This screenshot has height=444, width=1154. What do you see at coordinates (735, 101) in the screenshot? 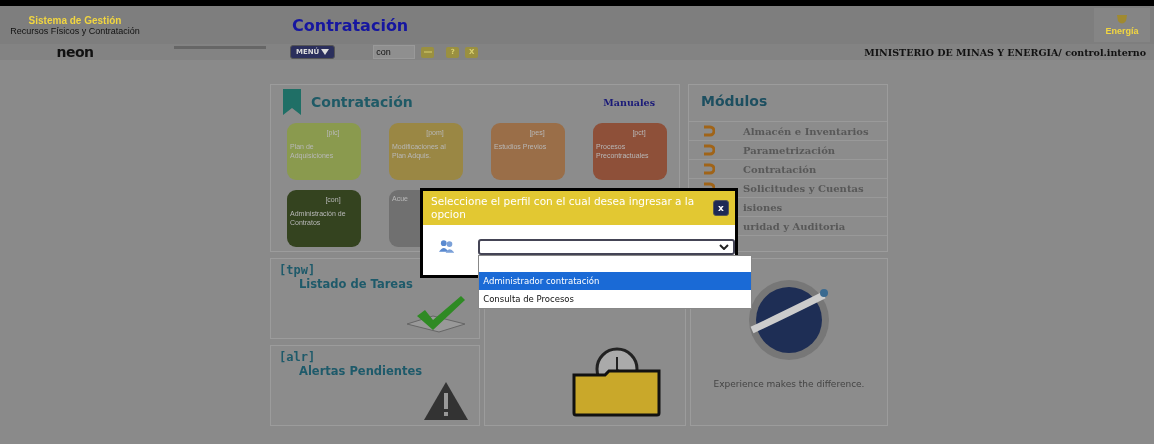
I see `panel-title: Módulos` at bounding box center [735, 101].